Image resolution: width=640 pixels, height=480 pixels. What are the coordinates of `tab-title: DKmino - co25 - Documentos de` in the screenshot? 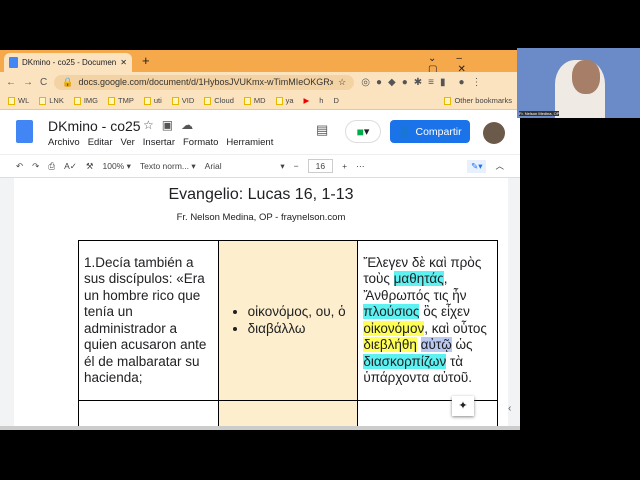 It's located at (69, 62).